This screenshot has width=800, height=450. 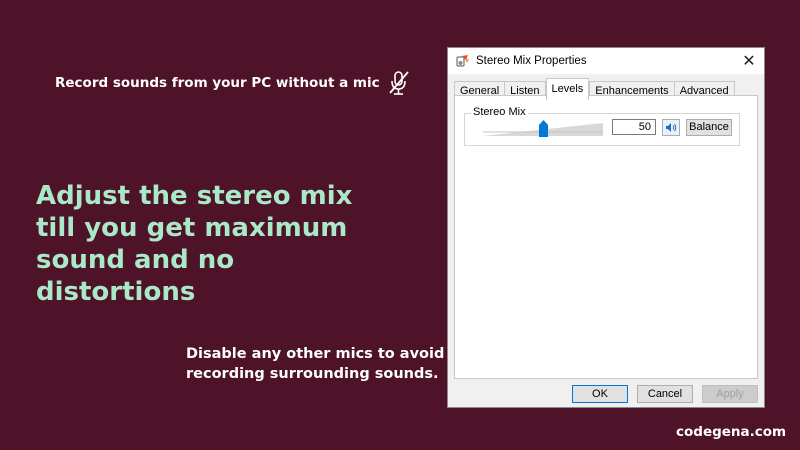 What do you see at coordinates (217, 83) in the screenshot?
I see `subtitle-text: Record sounds from your PC without a mic` at bounding box center [217, 83].